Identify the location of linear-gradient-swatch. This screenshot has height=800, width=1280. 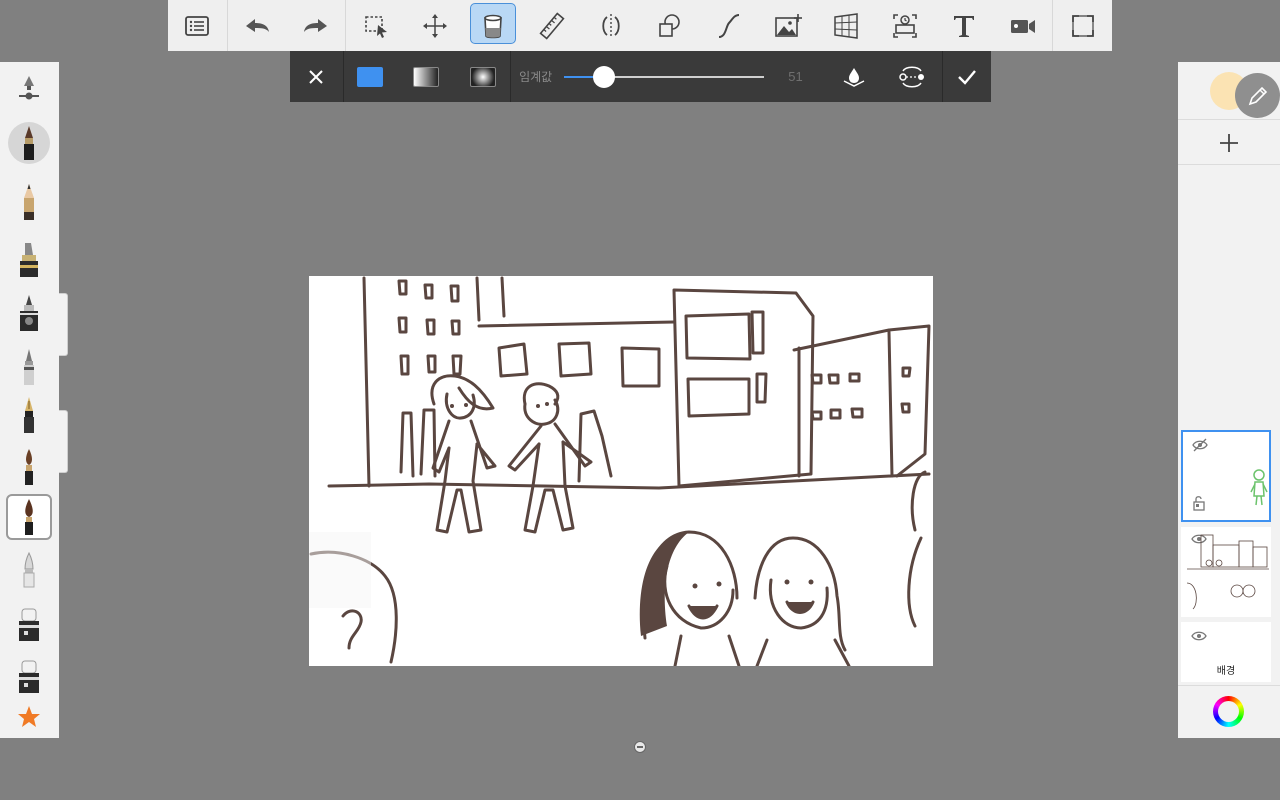
(426, 76).